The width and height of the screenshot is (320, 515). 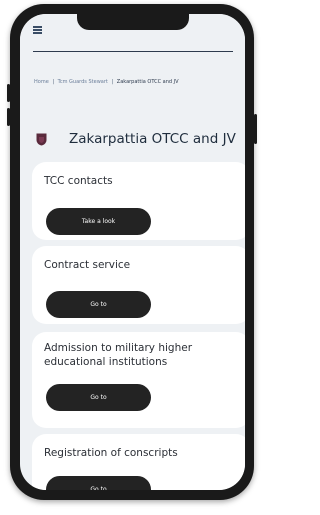 I want to click on card-title: Registration of conscripts, so click(x=111, y=453).